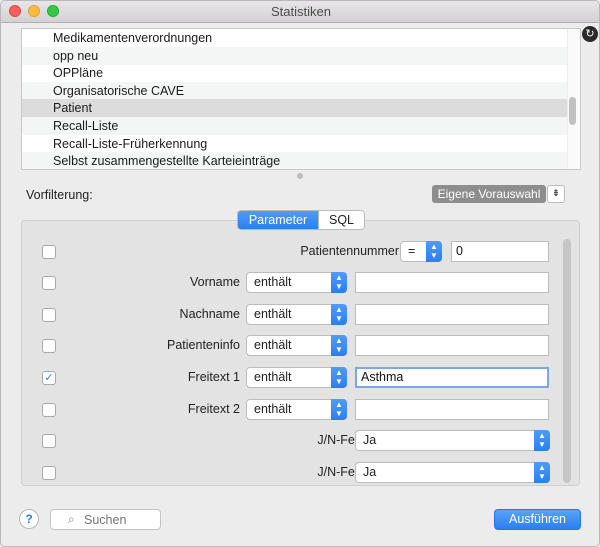 The image size is (600, 547). Describe the element at coordinates (294, 90) in the screenshot. I see `list-item: Organisatorische CAVE` at that location.